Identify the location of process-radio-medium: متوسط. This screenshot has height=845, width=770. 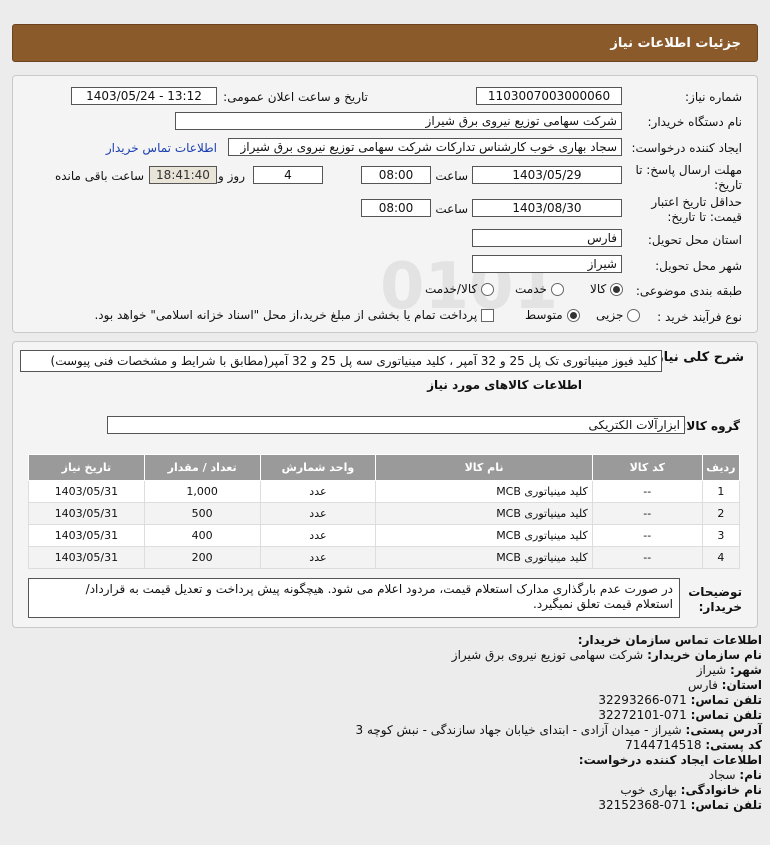
(552, 315).